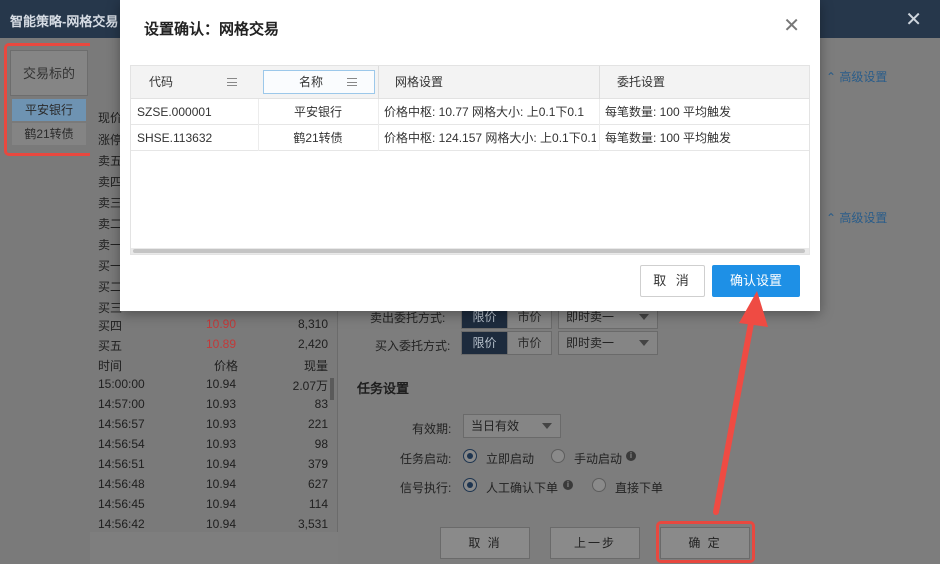  What do you see at coordinates (470, 485) in the screenshot?
I see `signal-manual-radio` at bounding box center [470, 485].